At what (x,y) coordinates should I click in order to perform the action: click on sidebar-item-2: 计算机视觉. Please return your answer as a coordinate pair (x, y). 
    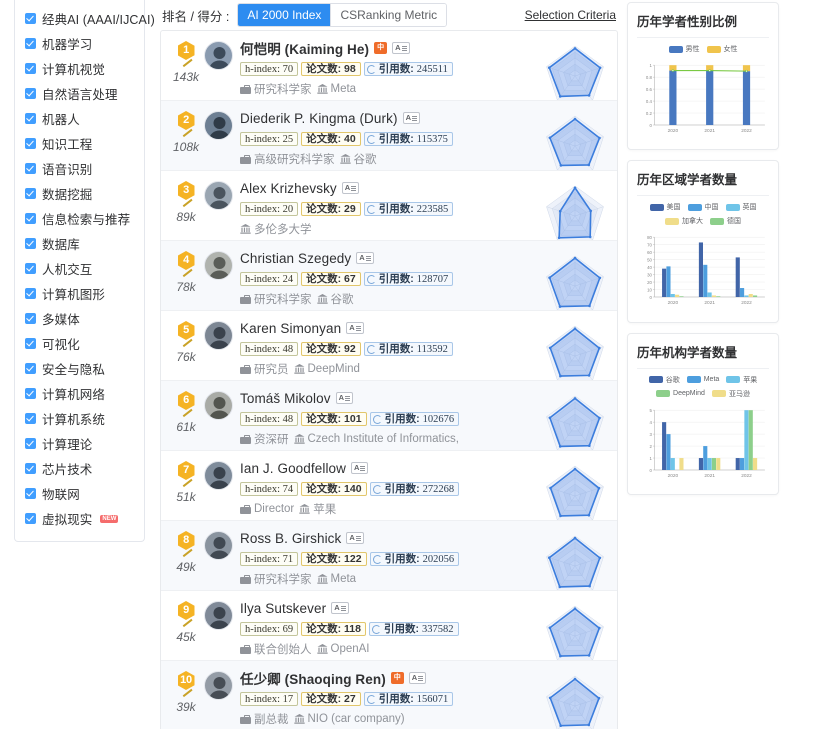
    Looking at the image, I should click on (79, 68).